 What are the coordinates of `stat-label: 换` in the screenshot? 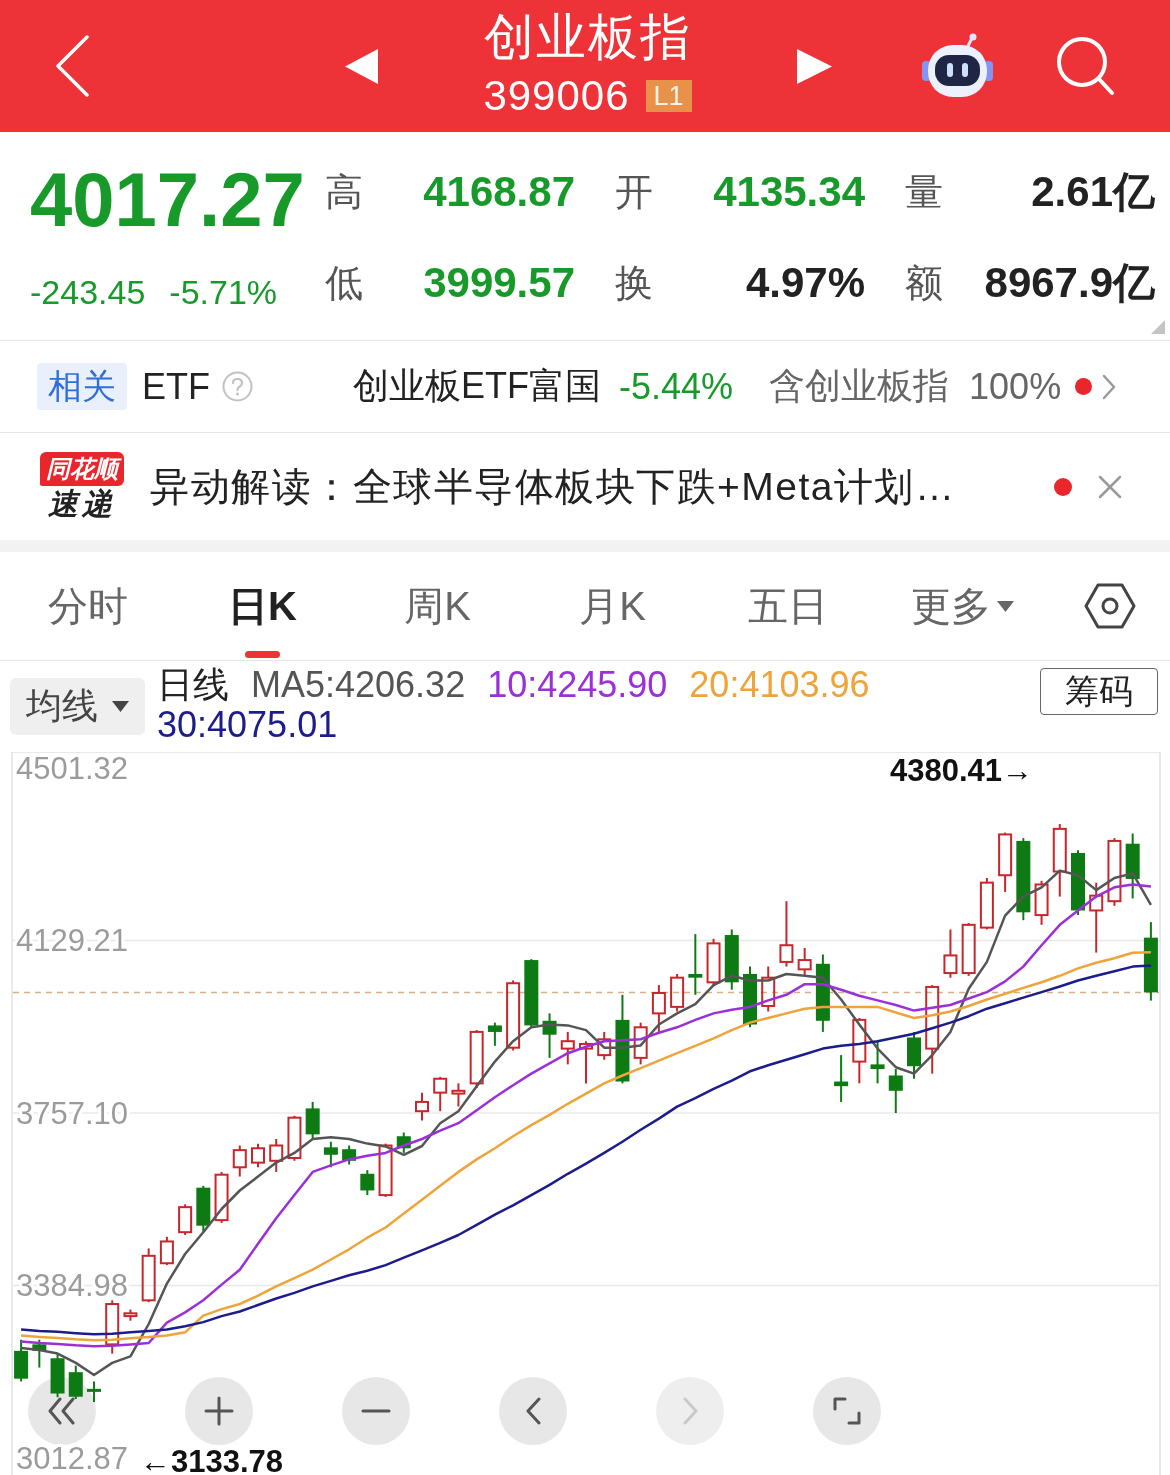 It's located at (634, 283).